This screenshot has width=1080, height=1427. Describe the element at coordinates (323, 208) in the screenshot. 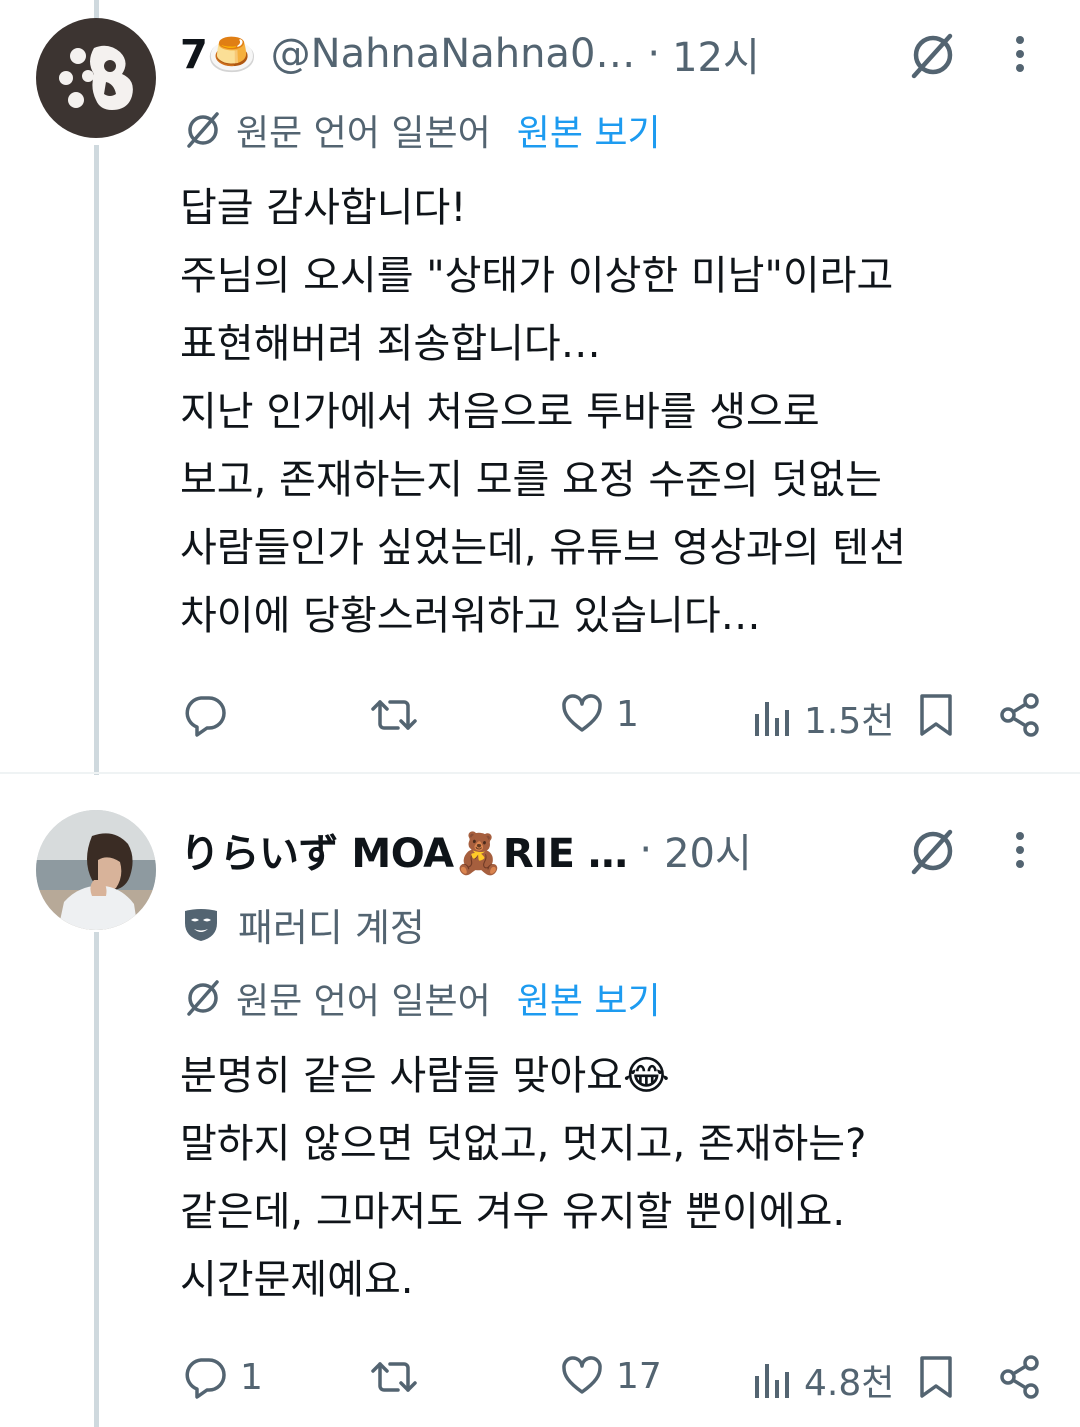

I see `tweet-text-line: 답글 감사합니다!` at that location.